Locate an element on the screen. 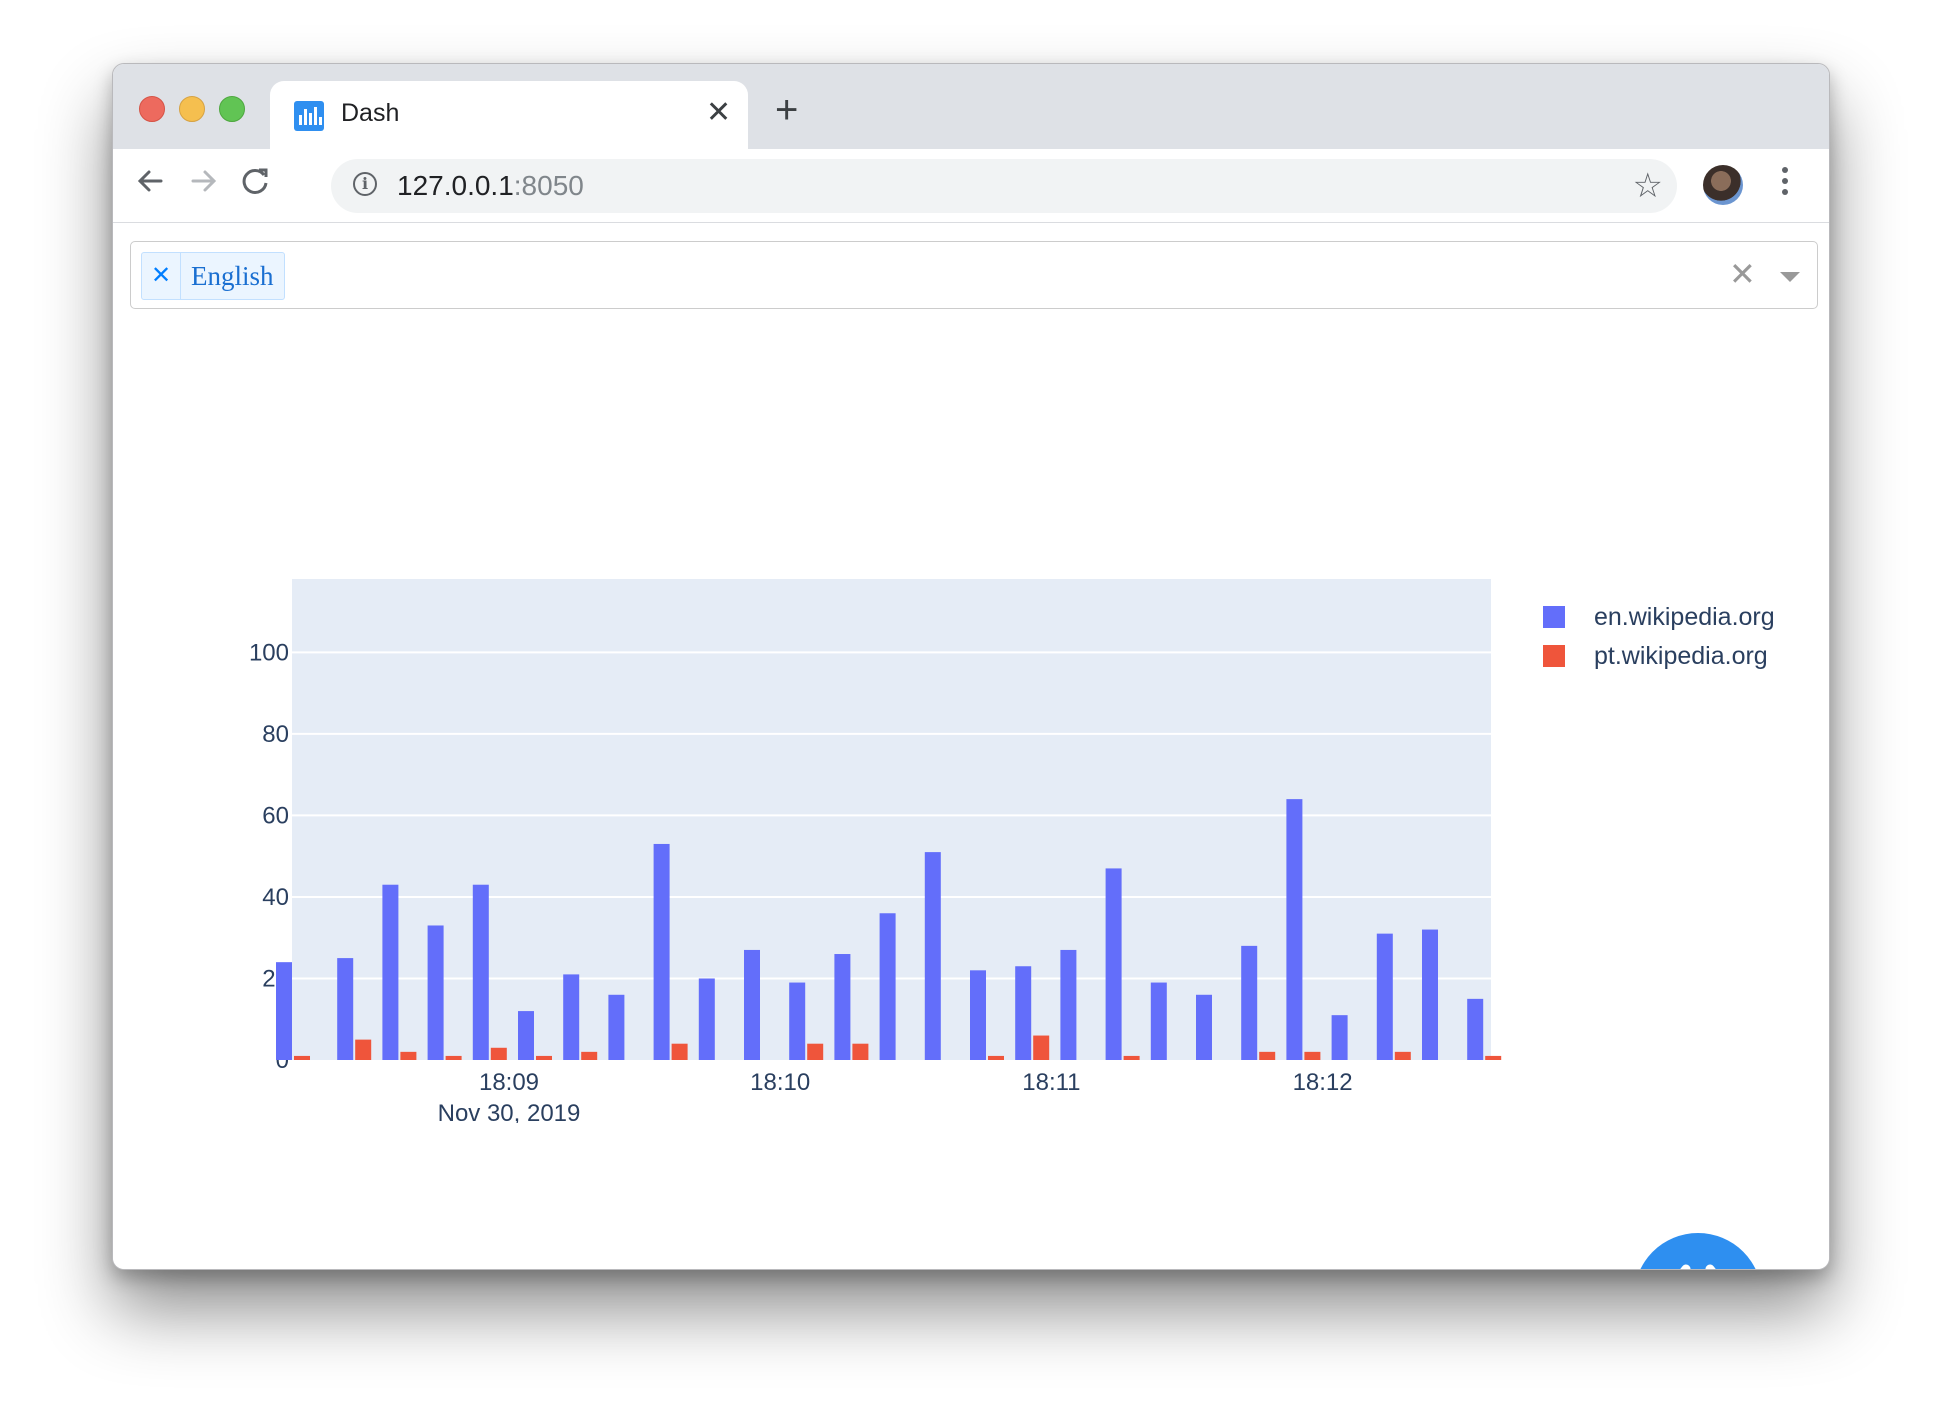 This screenshot has width=1940, height=1428. tab-close-icon: ✕ is located at coordinates (718, 113).